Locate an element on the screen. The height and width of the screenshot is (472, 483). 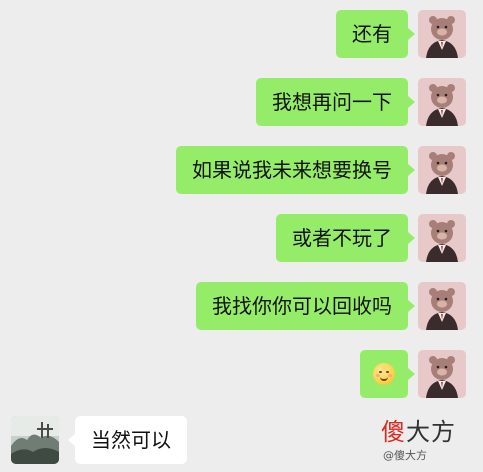
incoming-message-bubble: 当然可以 is located at coordinates (127, 440).